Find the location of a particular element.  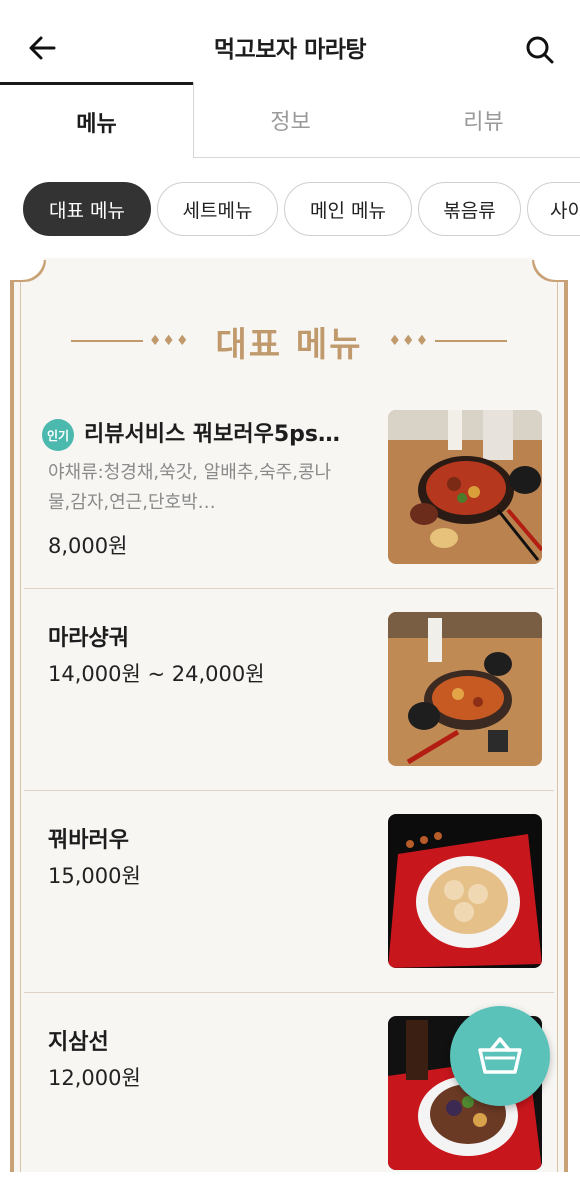

ornament-right: ♦♦♦ is located at coordinates (445, 341).